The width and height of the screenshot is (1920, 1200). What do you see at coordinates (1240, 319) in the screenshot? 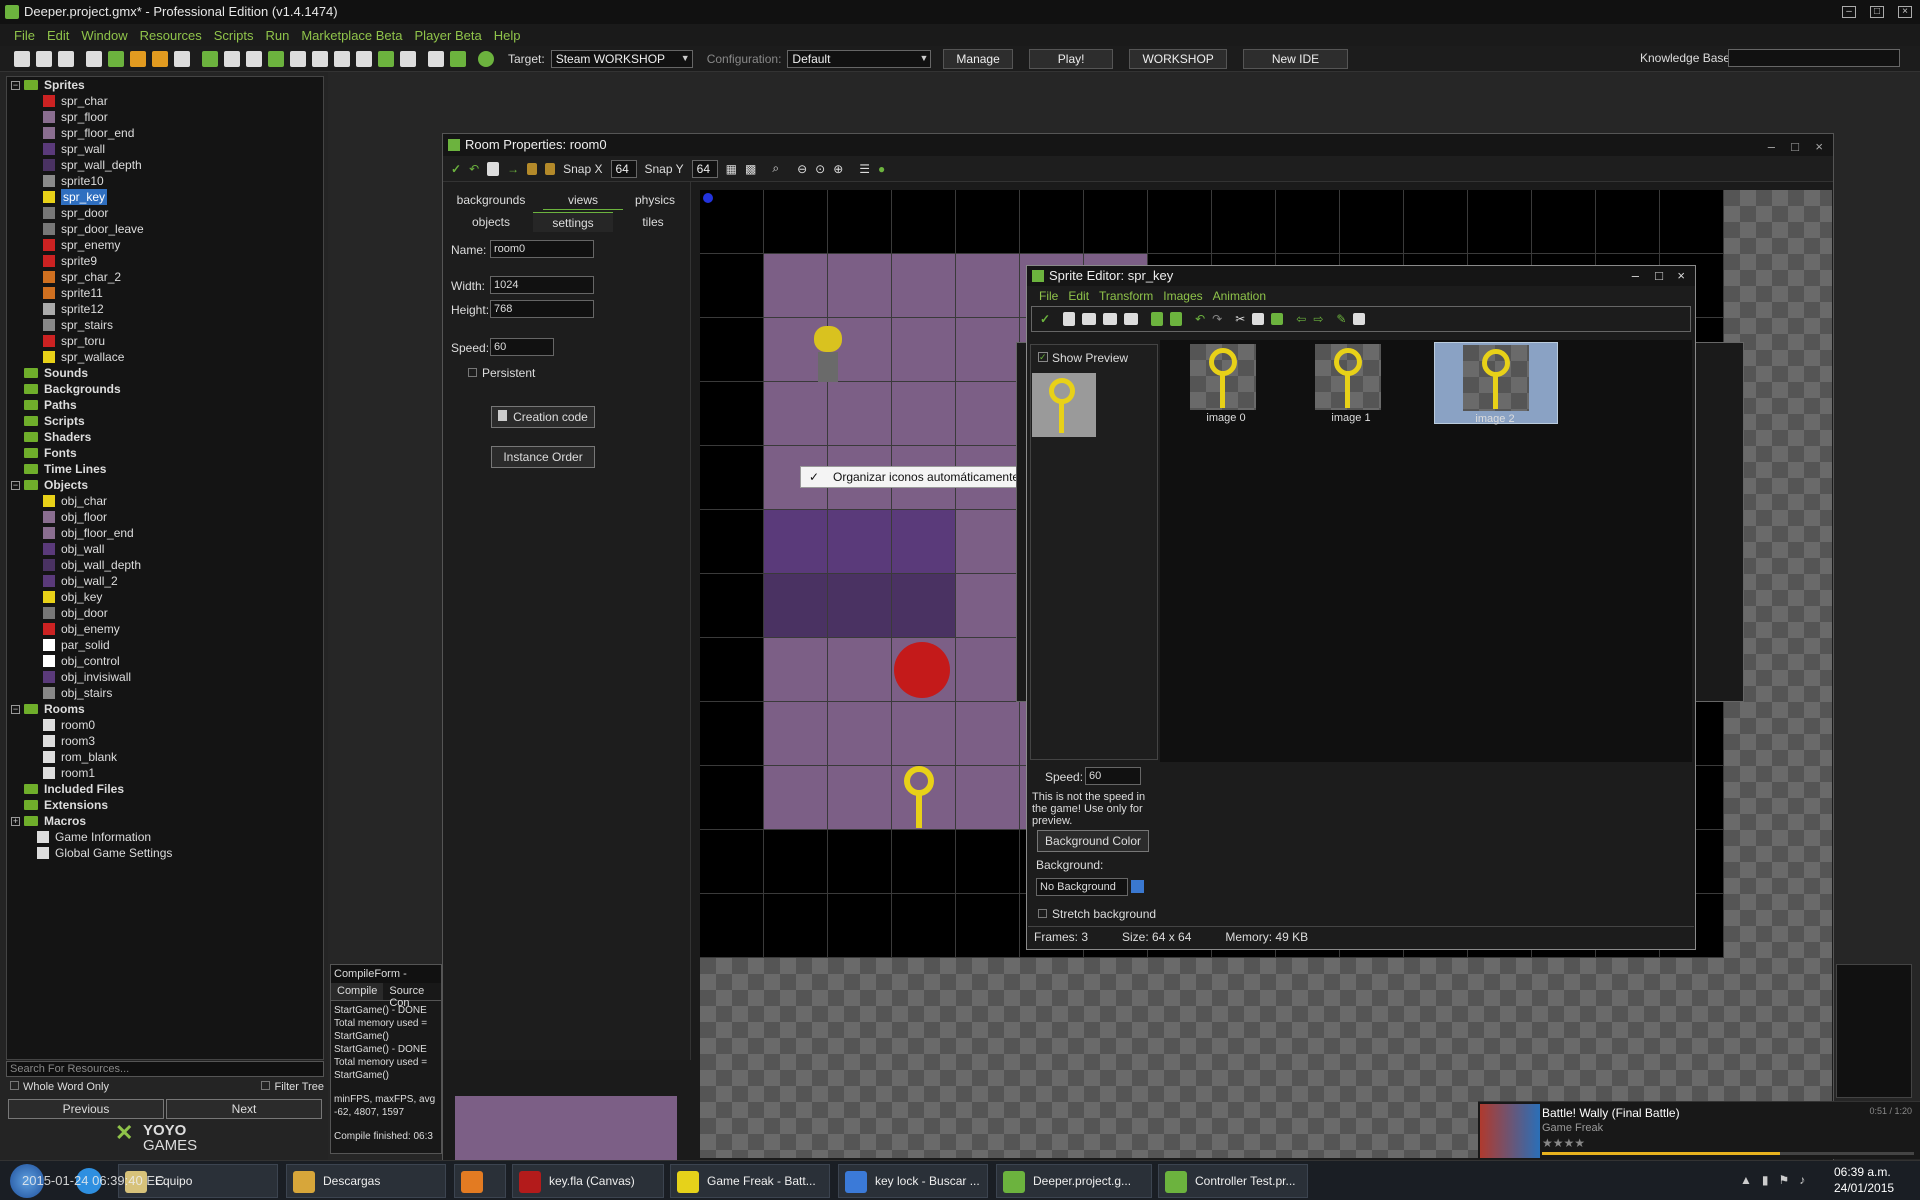
I see `sprite-cut-icon: ✂` at bounding box center [1240, 319].